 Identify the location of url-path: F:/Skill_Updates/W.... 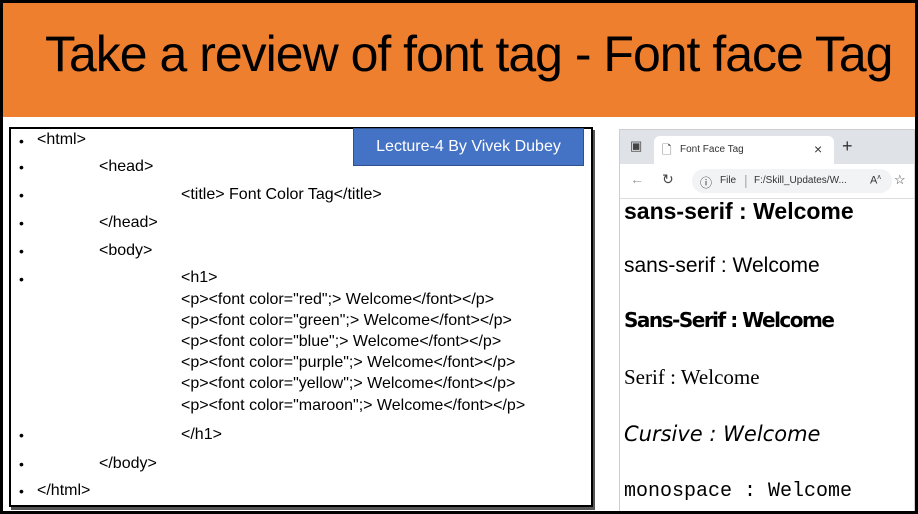
(800, 180).